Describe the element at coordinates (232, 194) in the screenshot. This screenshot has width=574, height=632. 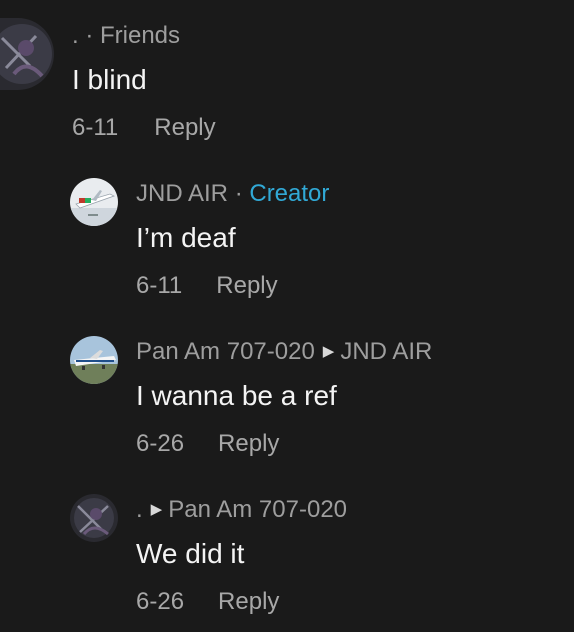
I see `comment-header: JND AIR · Creator` at that location.